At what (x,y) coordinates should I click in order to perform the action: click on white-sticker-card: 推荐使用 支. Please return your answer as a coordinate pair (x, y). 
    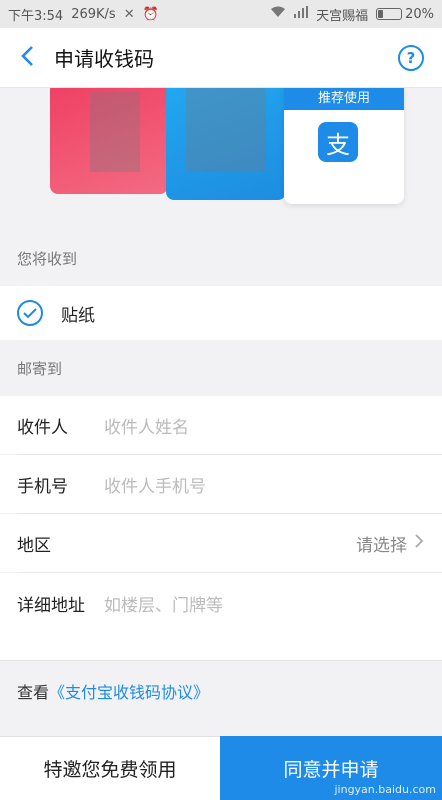
    Looking at the image, I should click on (344, 146).